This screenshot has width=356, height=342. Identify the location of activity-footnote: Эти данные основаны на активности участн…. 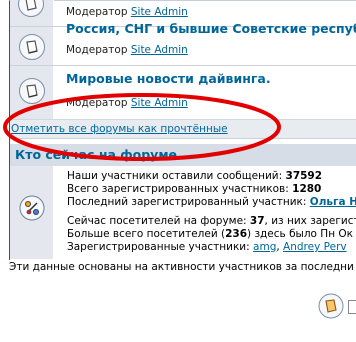
(181, 267).